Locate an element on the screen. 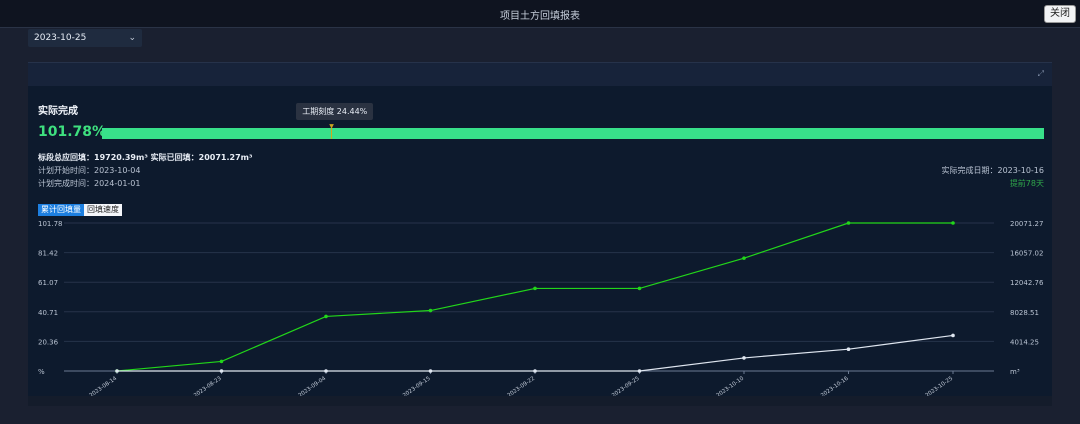 Image resolution: width=1080 pixels, height=424 pixels. left-tick-label: 20.36 is located at coordinates (48, 342).